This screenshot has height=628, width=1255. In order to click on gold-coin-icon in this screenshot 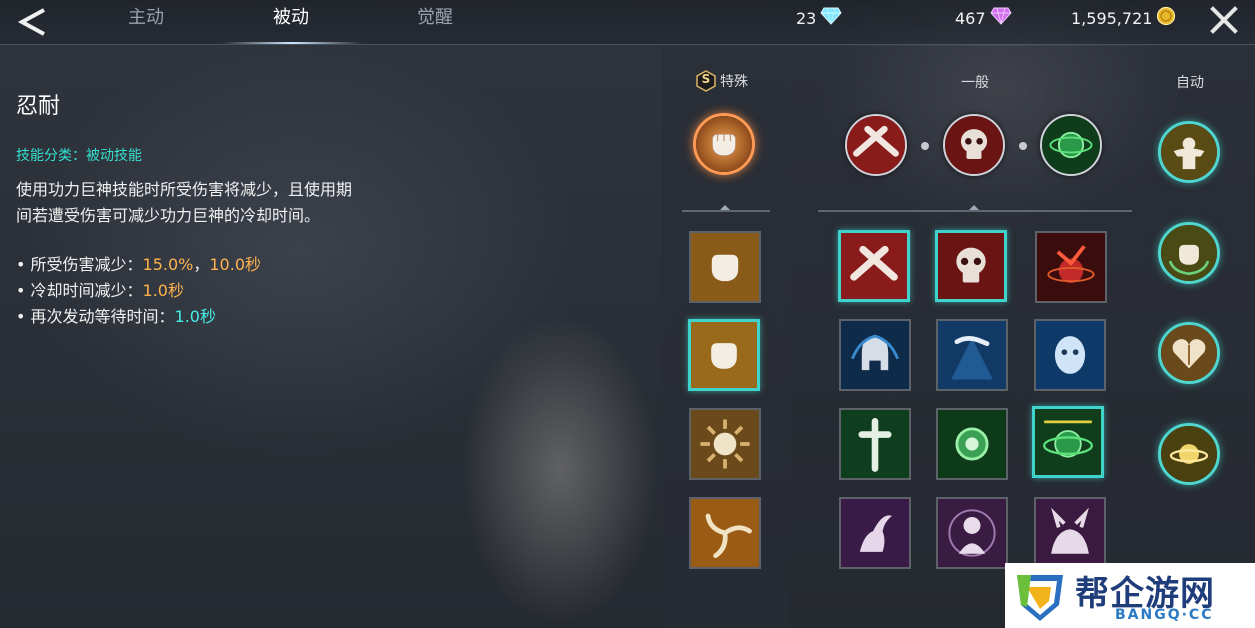, I will do `click(1166, 18)`.